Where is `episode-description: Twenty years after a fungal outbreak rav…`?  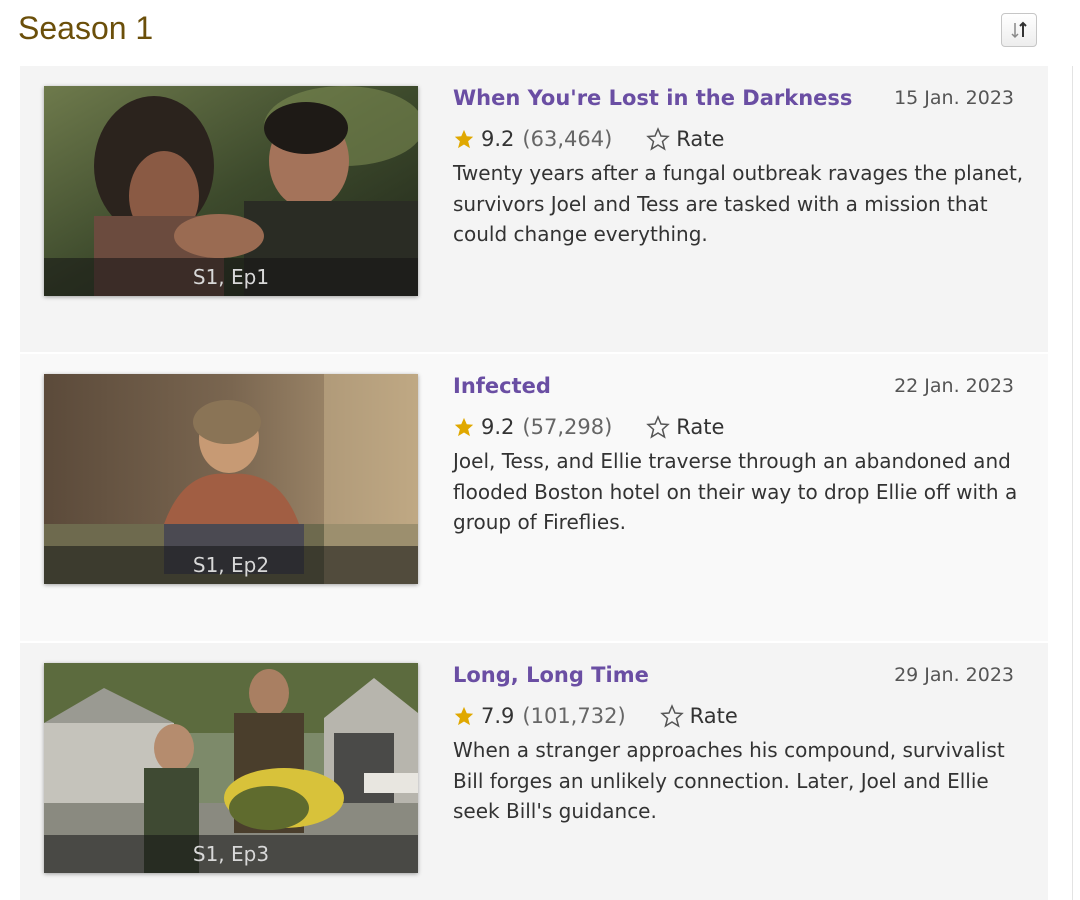
episode-description: Twenty years after a fungal outbreak rav… is located at coordinates (738, 203).